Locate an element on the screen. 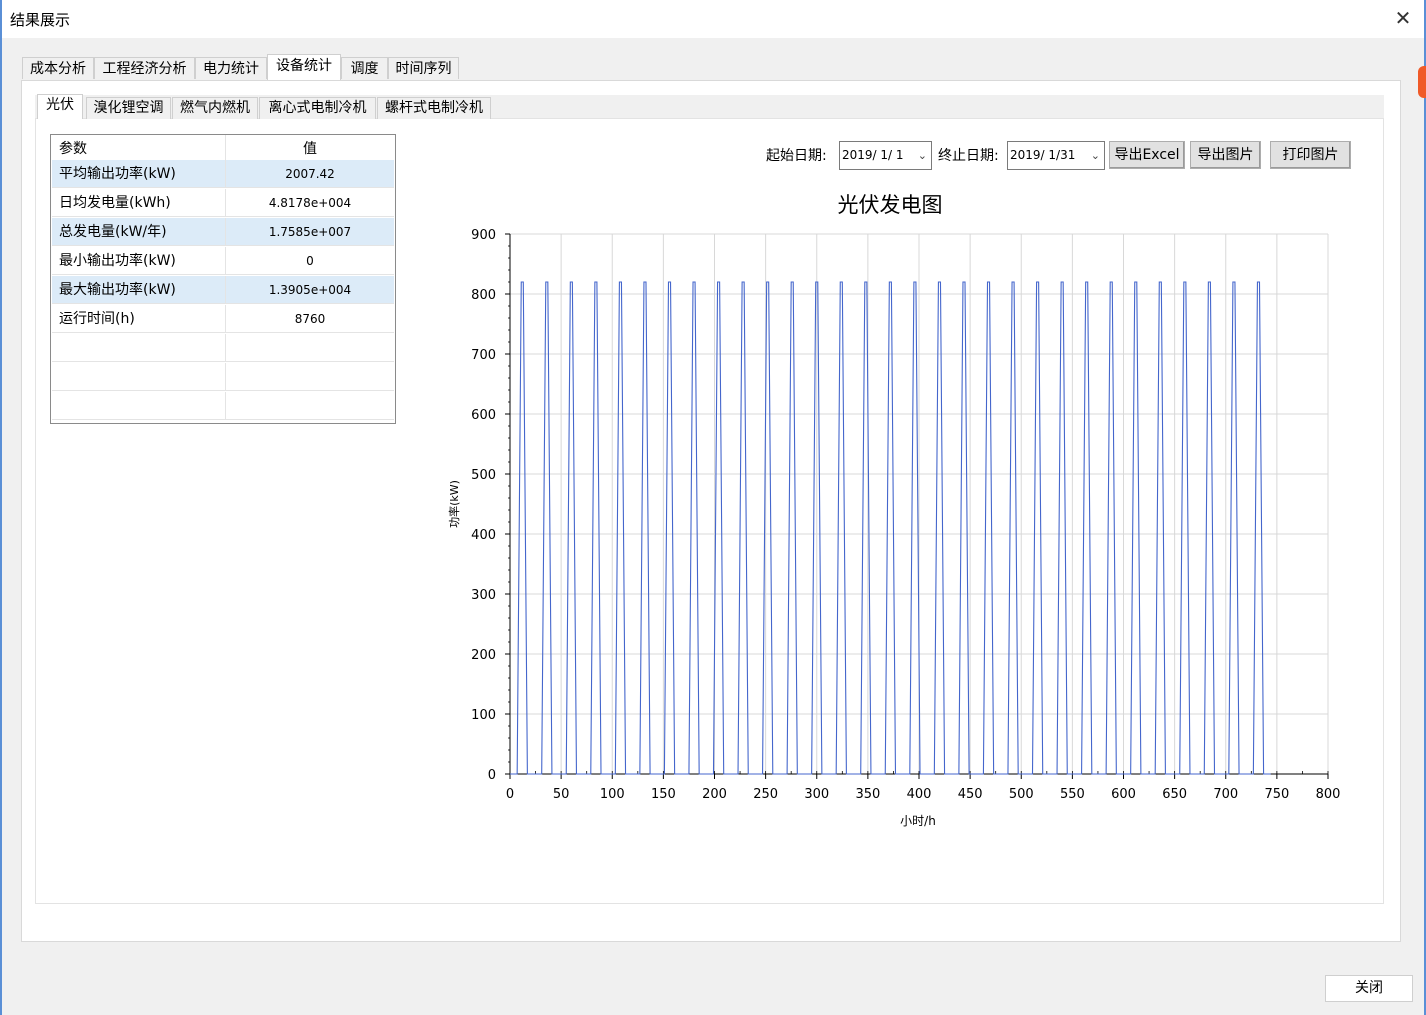 The width and height of the screenshot is (1426, 1015). value-cell: 0 is located at coordinates (310, 261).